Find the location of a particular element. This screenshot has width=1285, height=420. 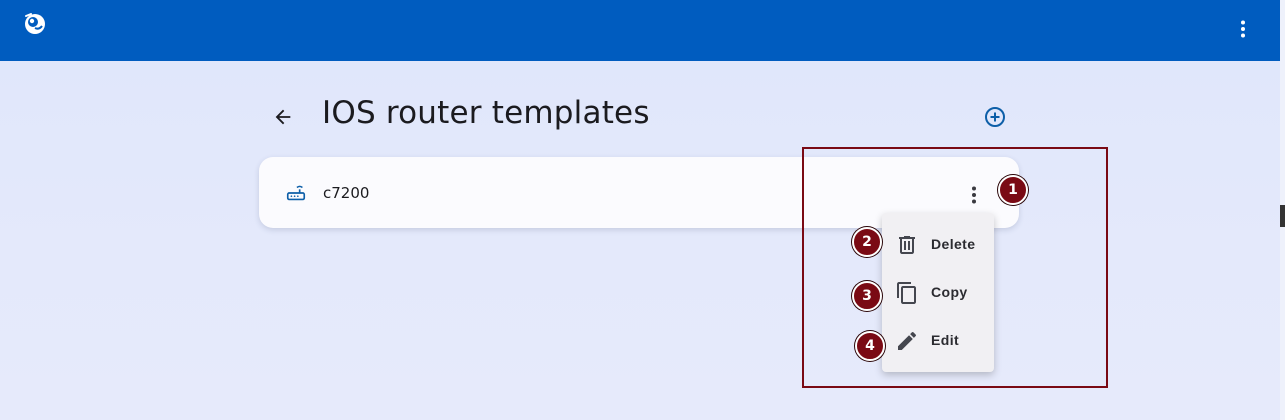

top-app-bar is located at coordinates (640, 30).